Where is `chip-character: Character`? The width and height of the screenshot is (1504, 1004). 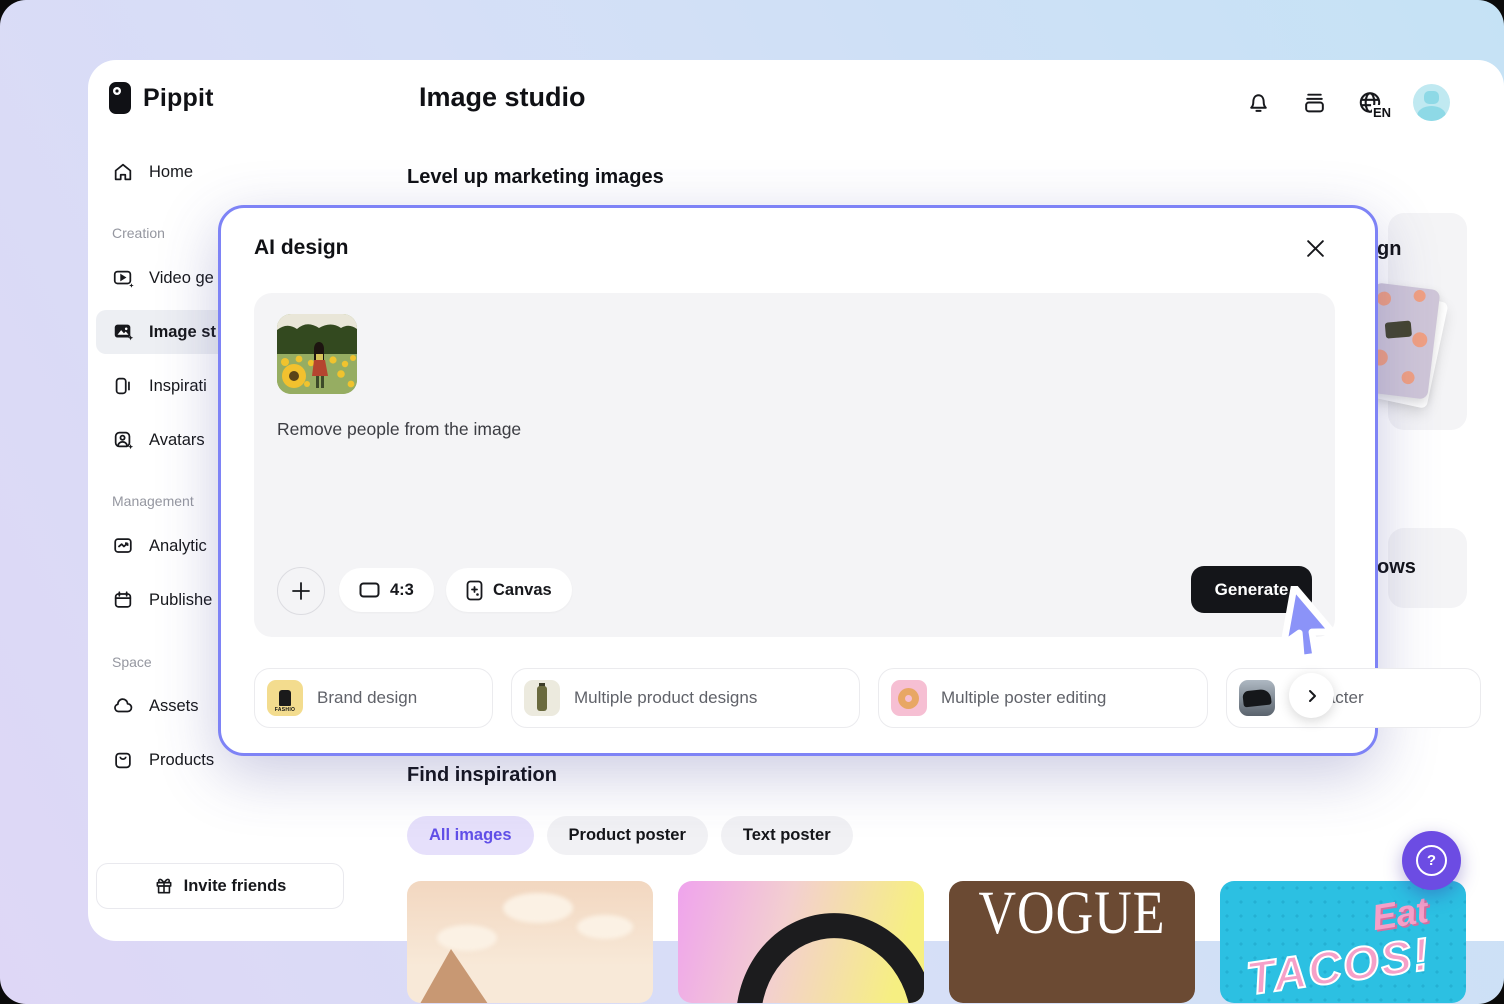 chip-character: Character is located at coordinates (1353, 698).